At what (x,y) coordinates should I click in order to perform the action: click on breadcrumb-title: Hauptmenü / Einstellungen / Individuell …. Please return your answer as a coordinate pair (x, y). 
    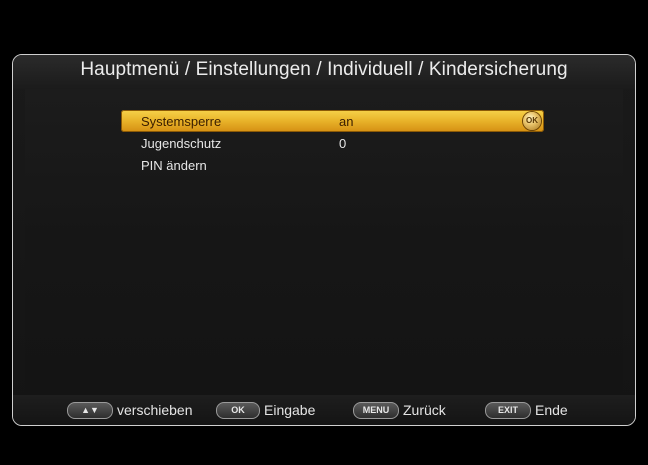
    Looking at the image, I should click on (324, 69).